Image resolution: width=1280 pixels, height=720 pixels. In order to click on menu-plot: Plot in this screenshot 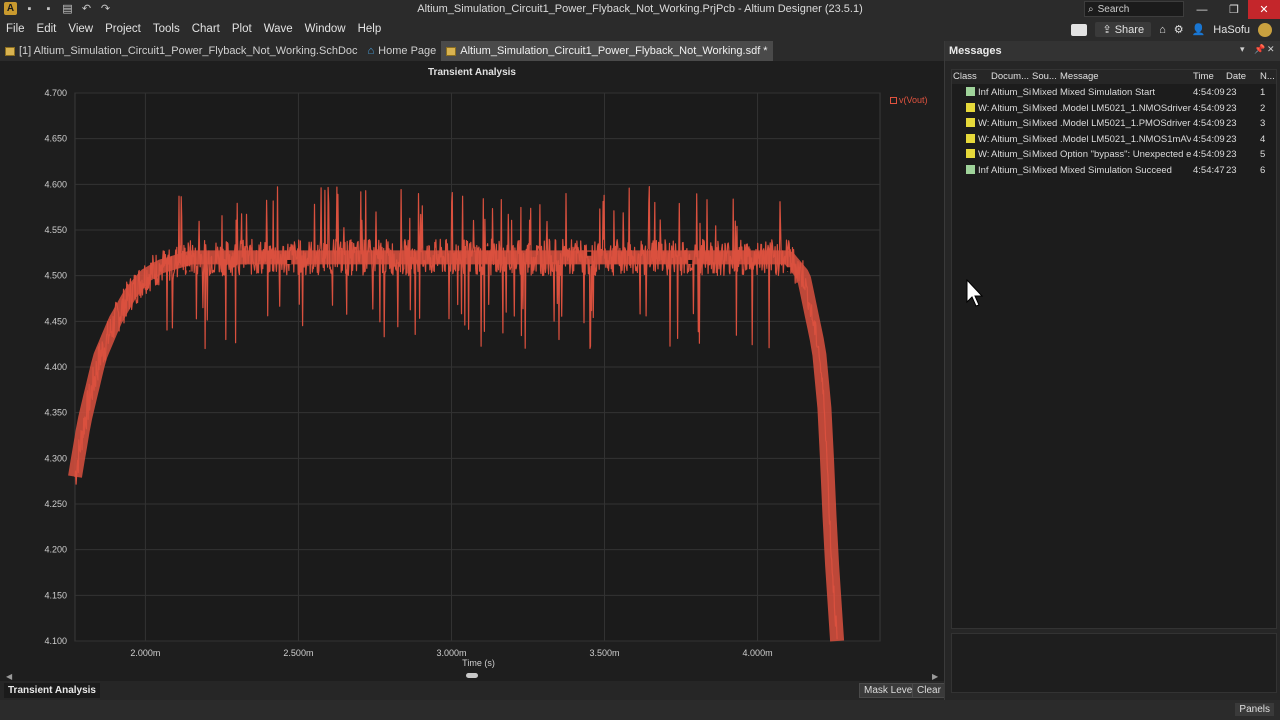, I will do `click(242, 29)`.